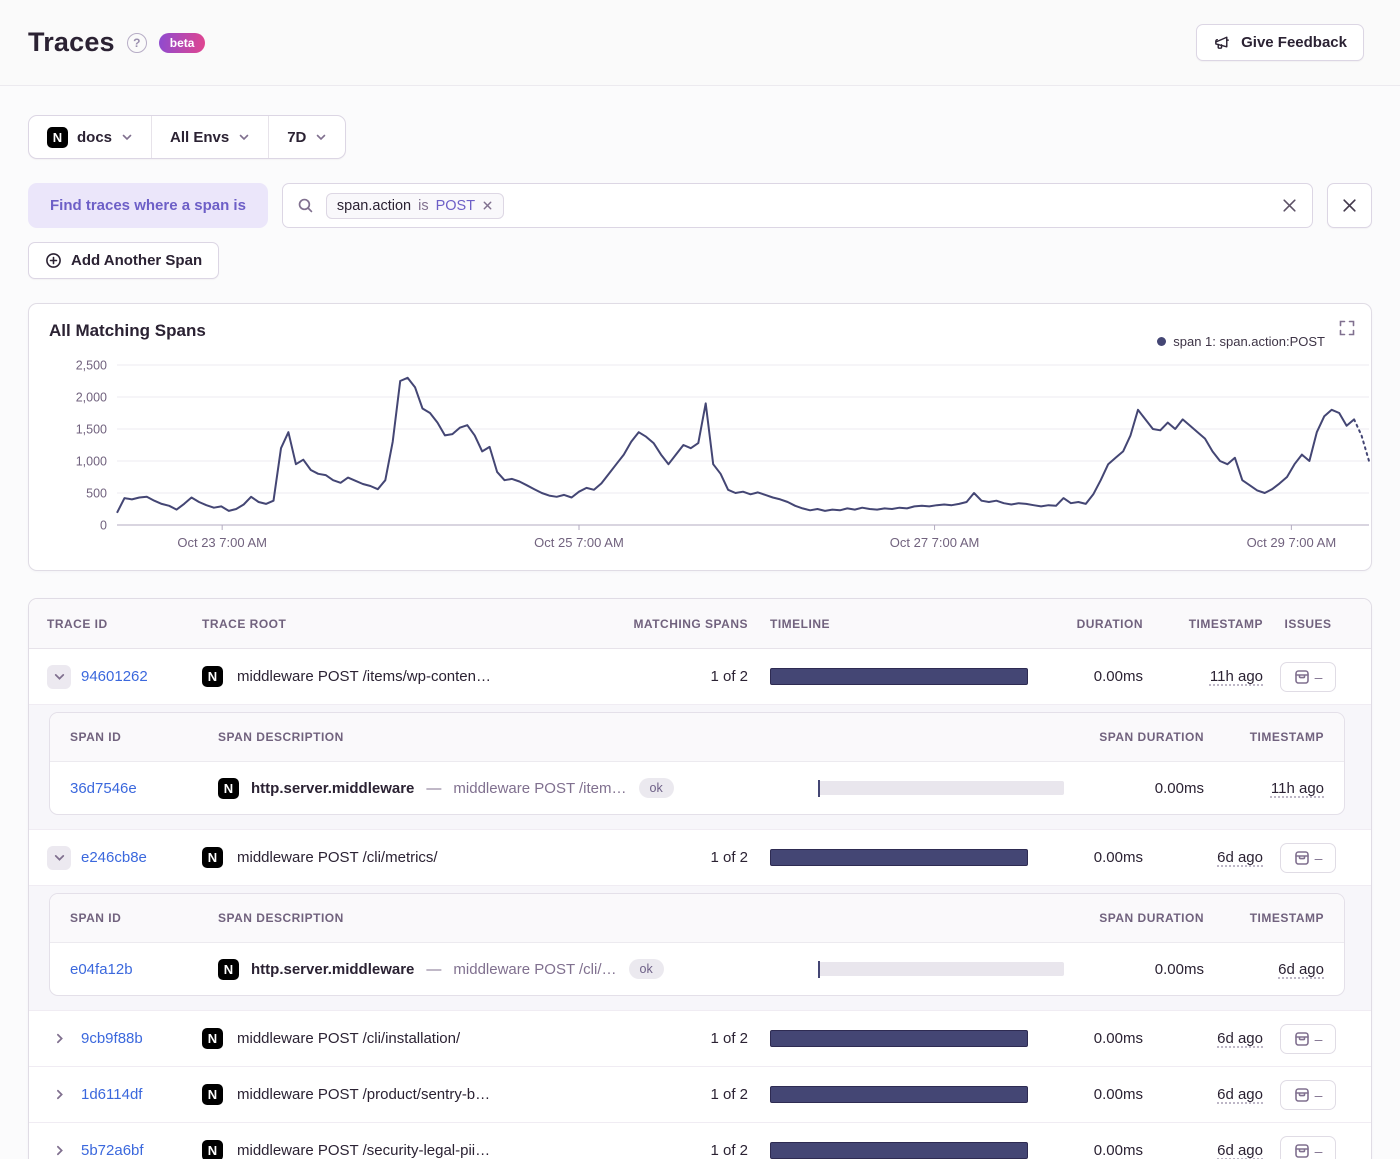  I want to click on environment-filter-label: All Envs, so click(200, 137).